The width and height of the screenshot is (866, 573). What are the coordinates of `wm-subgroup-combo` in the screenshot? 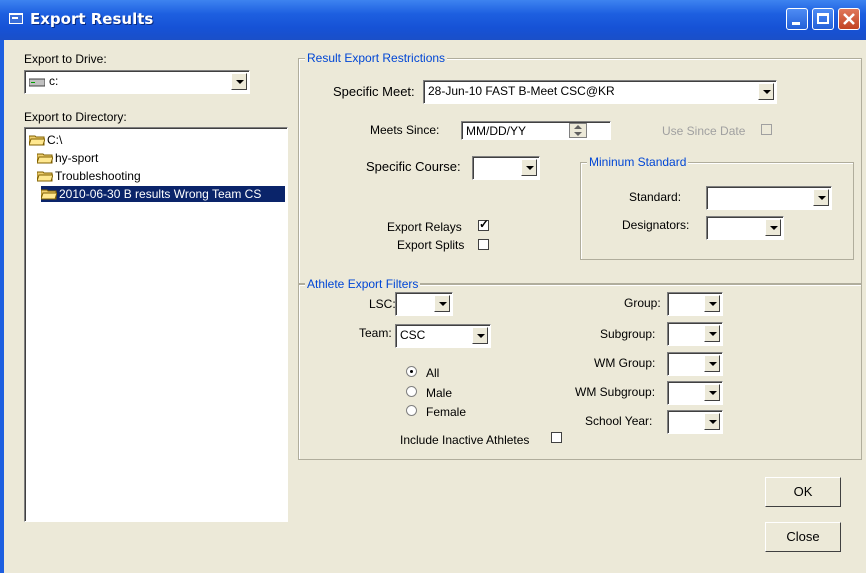 It's located at (695, 393).